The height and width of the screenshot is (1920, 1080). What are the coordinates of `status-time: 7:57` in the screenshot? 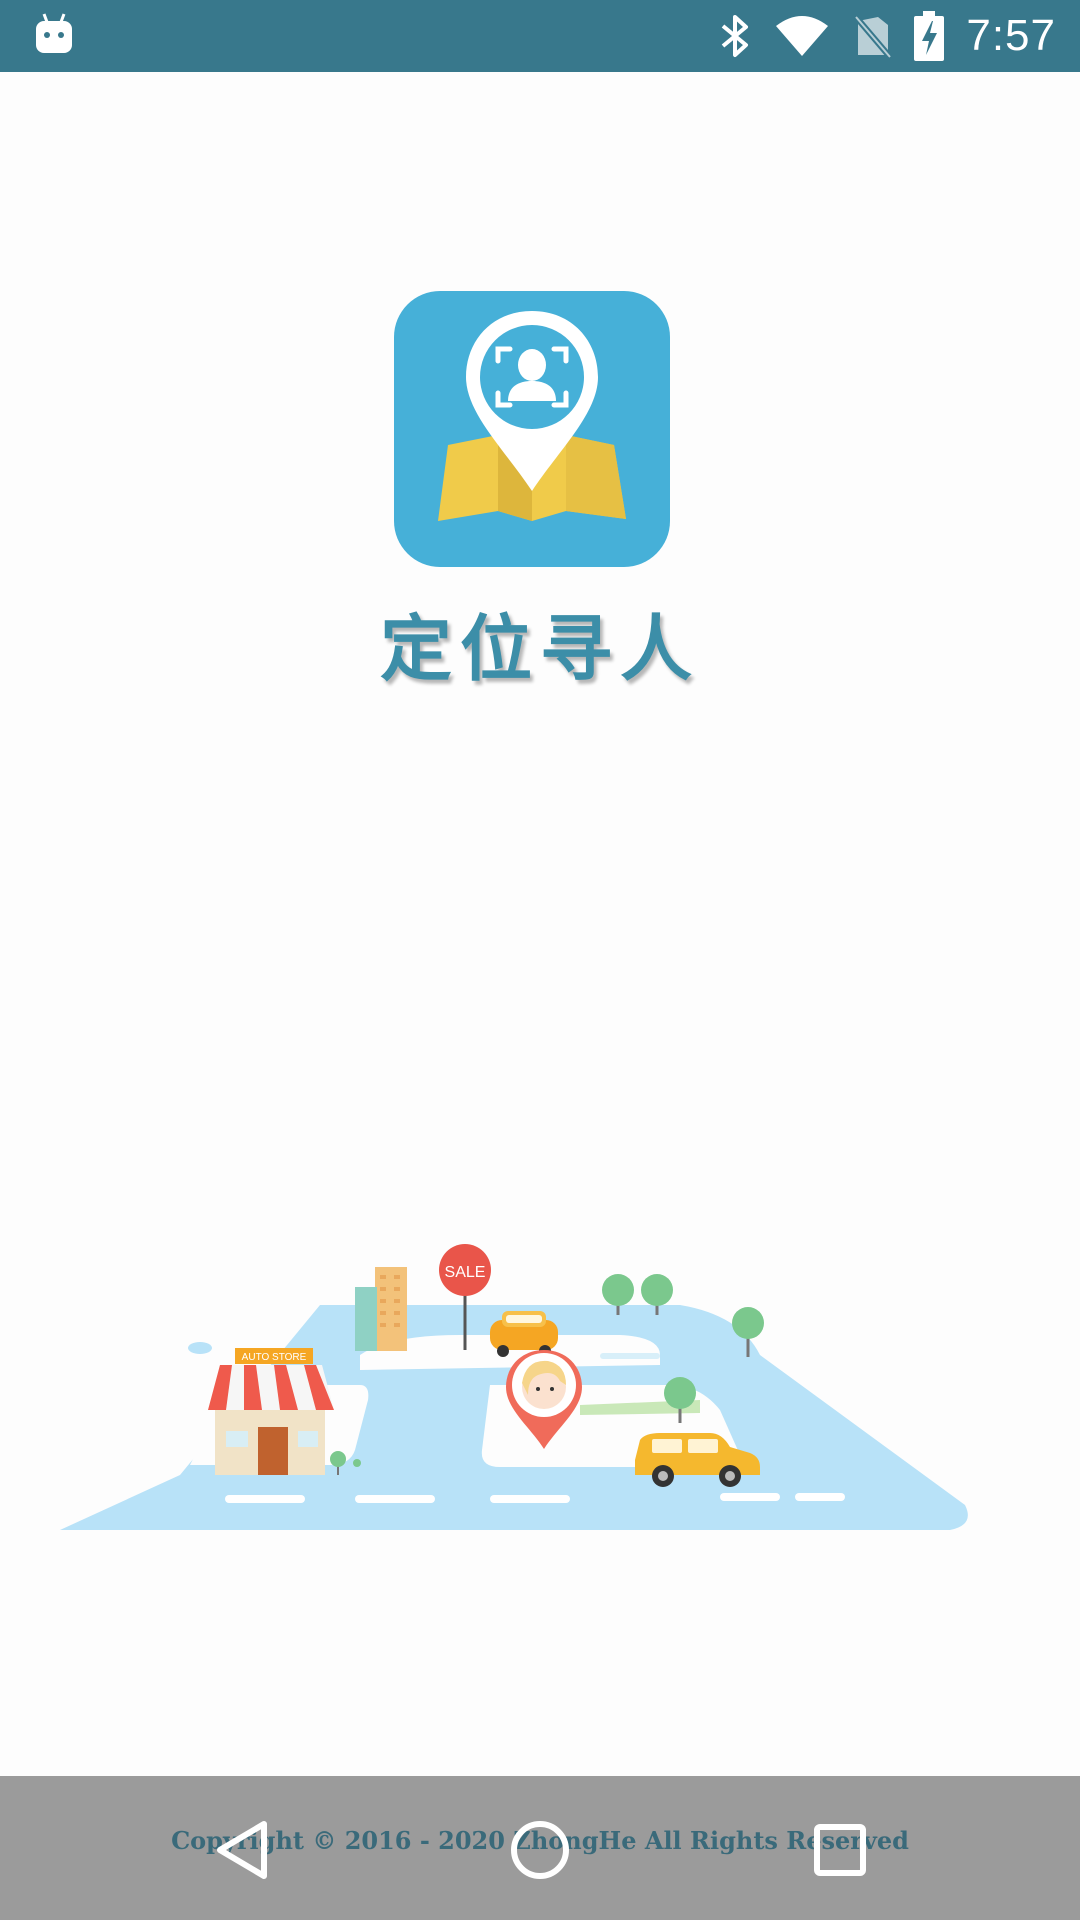 It's located at (1011, 35).